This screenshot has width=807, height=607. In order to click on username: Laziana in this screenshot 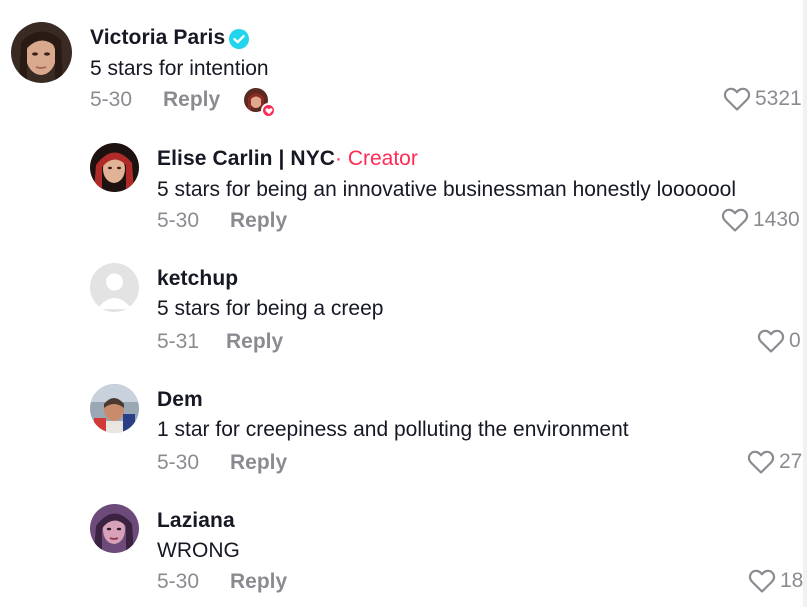, I will do `click(196, 521)`.